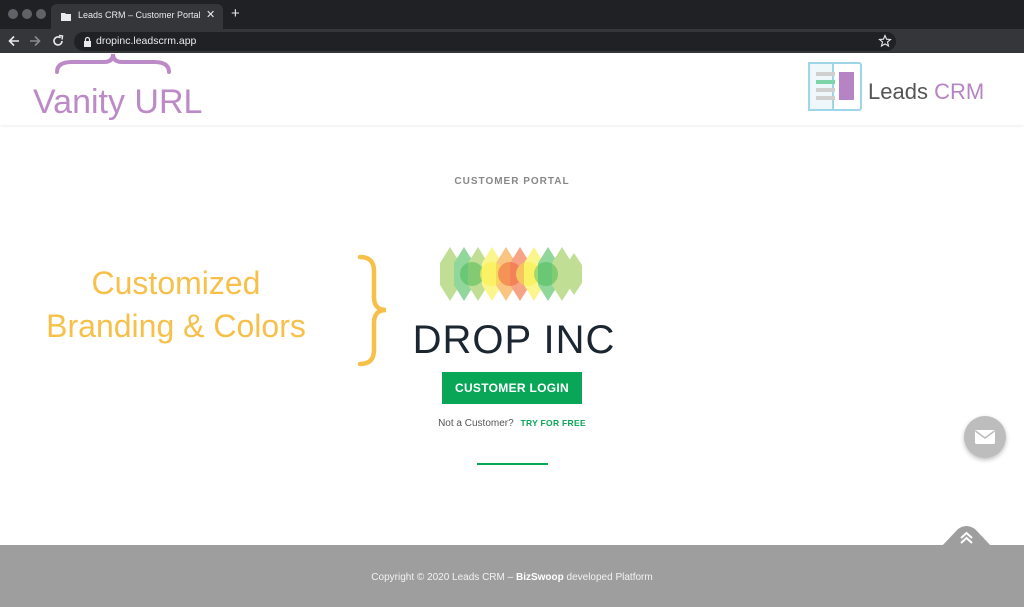 The height and width of the screenshot is (607, 1024). I want to click on logo-text: Leads CRM, so click(926, 91).